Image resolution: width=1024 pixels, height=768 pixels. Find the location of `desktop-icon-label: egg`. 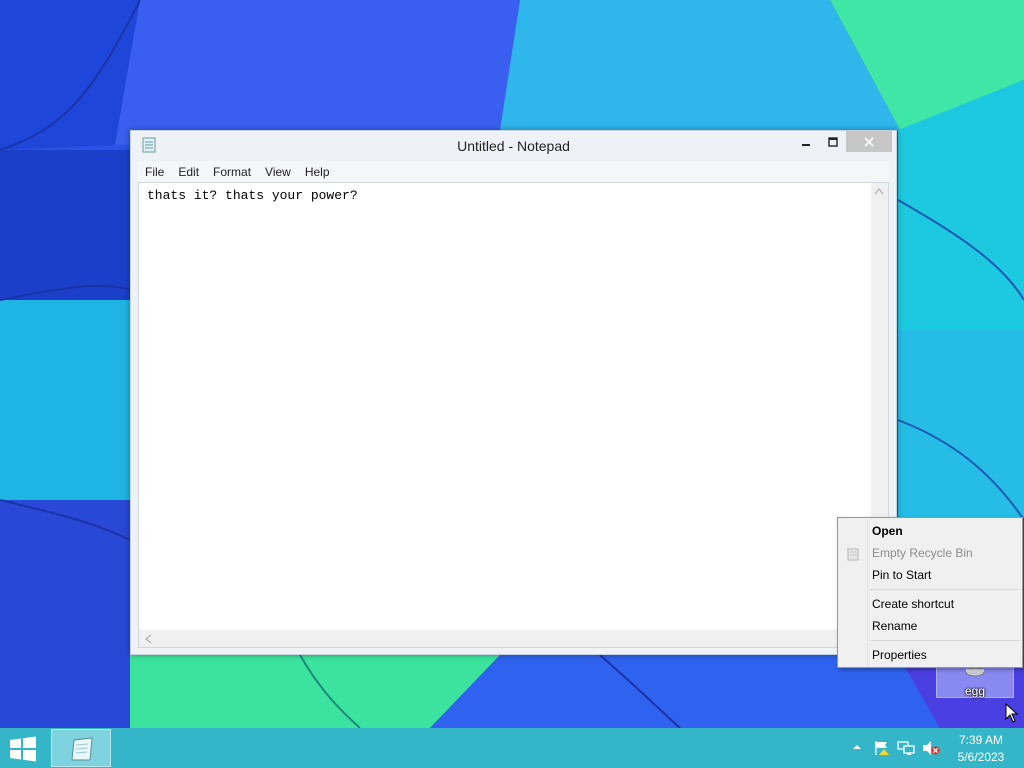

desktop-icon-label: egg is located at coordinates (975, 691).